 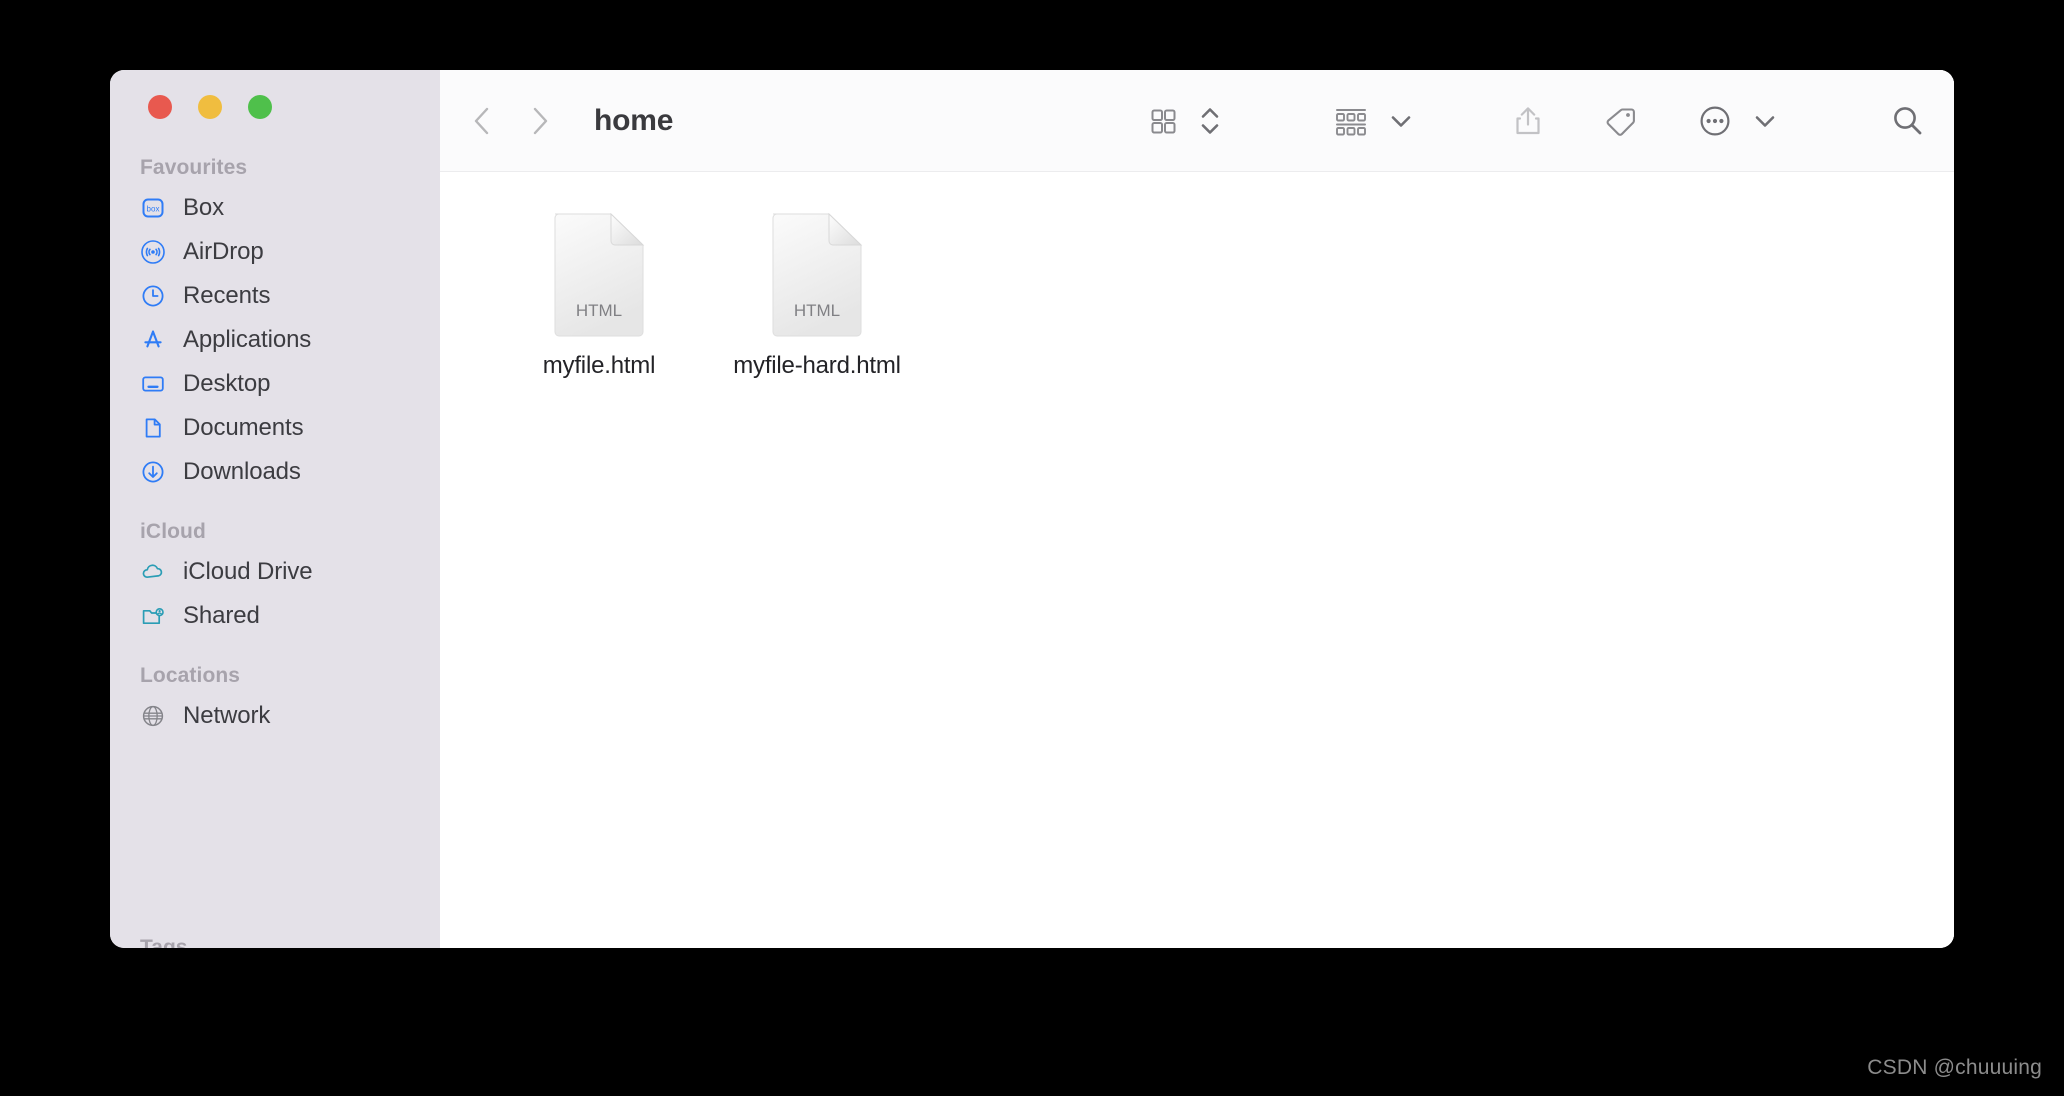 I want to click on ellipsis-circle-icon, so click(x=1715, y=121).